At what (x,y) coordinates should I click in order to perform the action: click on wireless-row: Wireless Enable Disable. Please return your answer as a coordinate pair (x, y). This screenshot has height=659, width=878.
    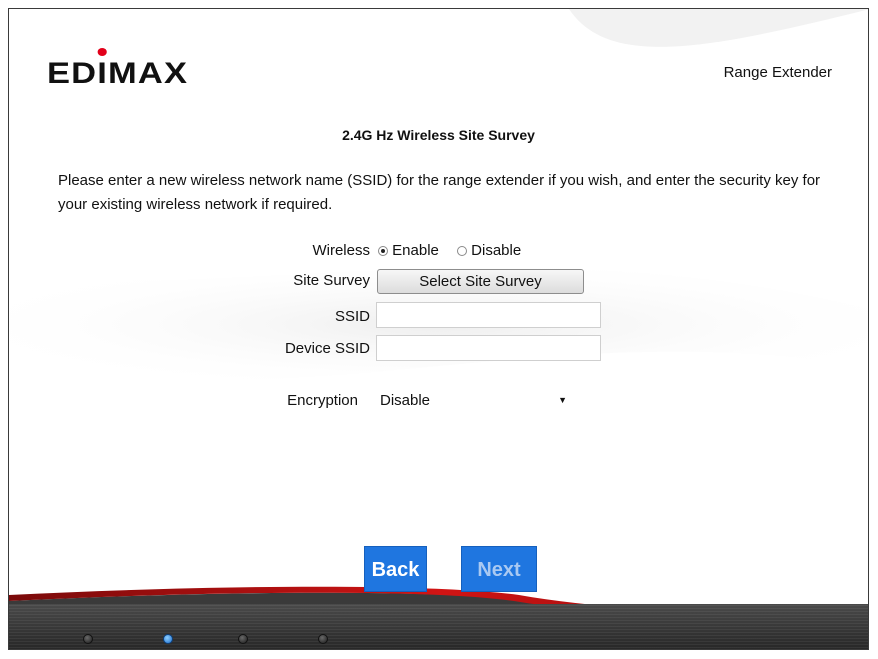
    Looking at the image, I should click on (438, 252).